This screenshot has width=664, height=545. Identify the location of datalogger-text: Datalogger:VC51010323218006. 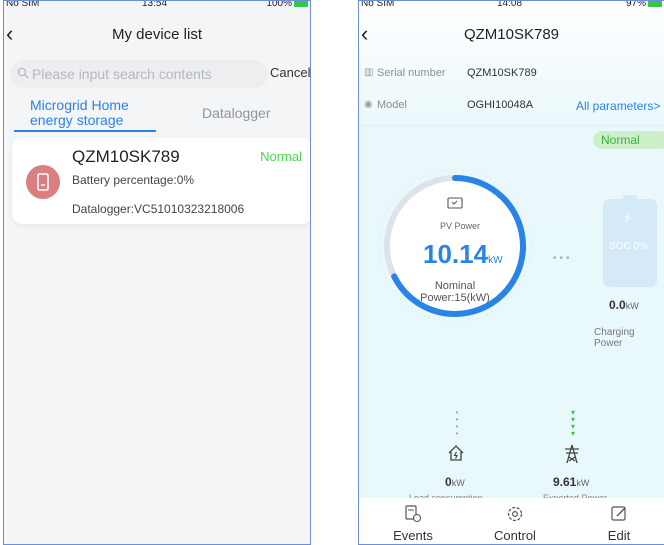
(158, 209).